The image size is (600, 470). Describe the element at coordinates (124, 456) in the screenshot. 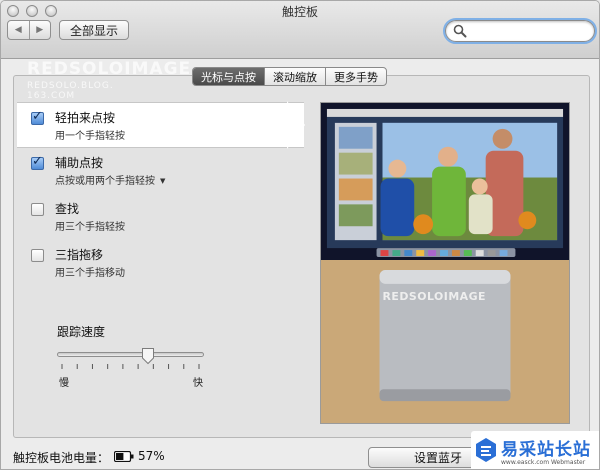

I see `battery-icon` at that location.